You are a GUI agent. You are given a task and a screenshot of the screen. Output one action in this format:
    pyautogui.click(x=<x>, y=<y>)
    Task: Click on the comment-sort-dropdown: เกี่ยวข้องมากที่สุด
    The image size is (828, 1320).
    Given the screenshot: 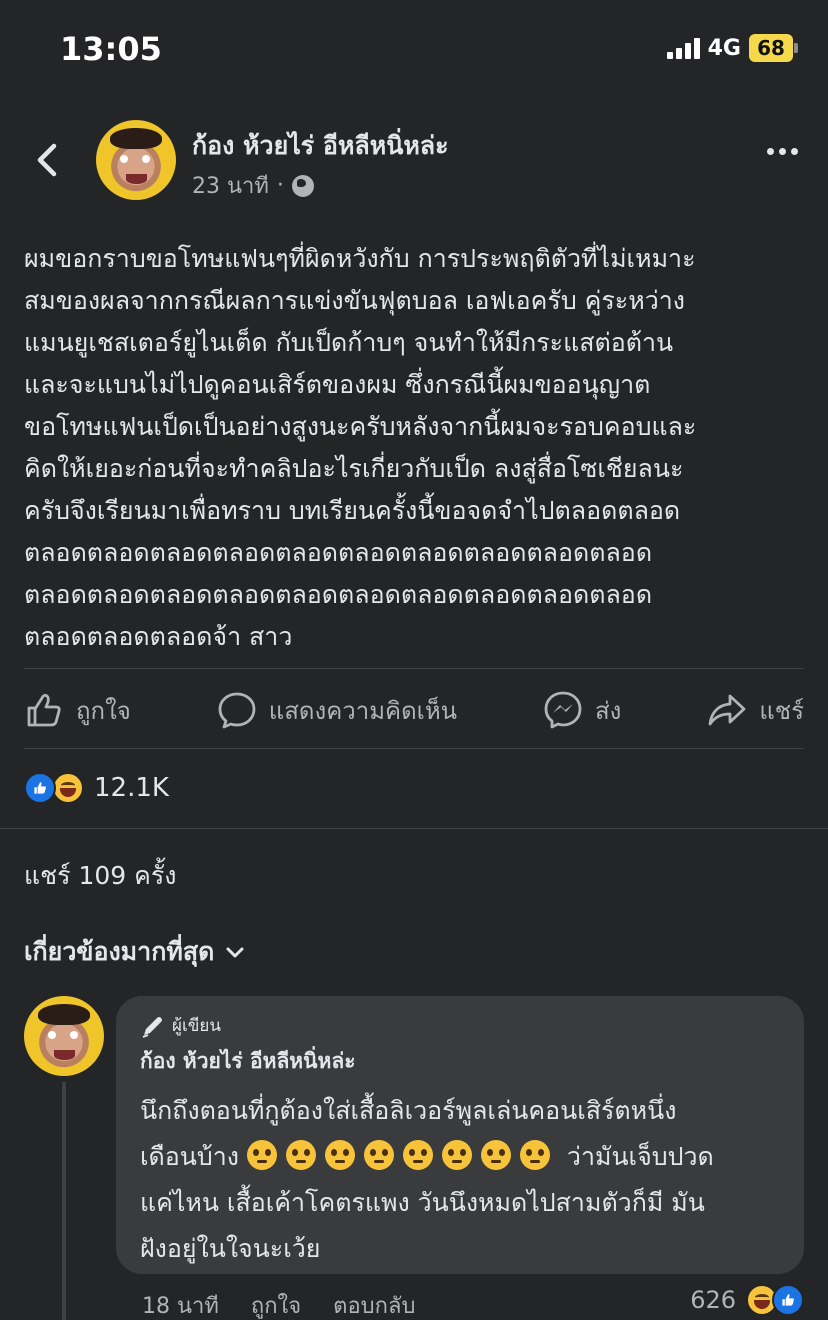 What is the action you would take?
    pyautogui.click(x=135, y=952)
    